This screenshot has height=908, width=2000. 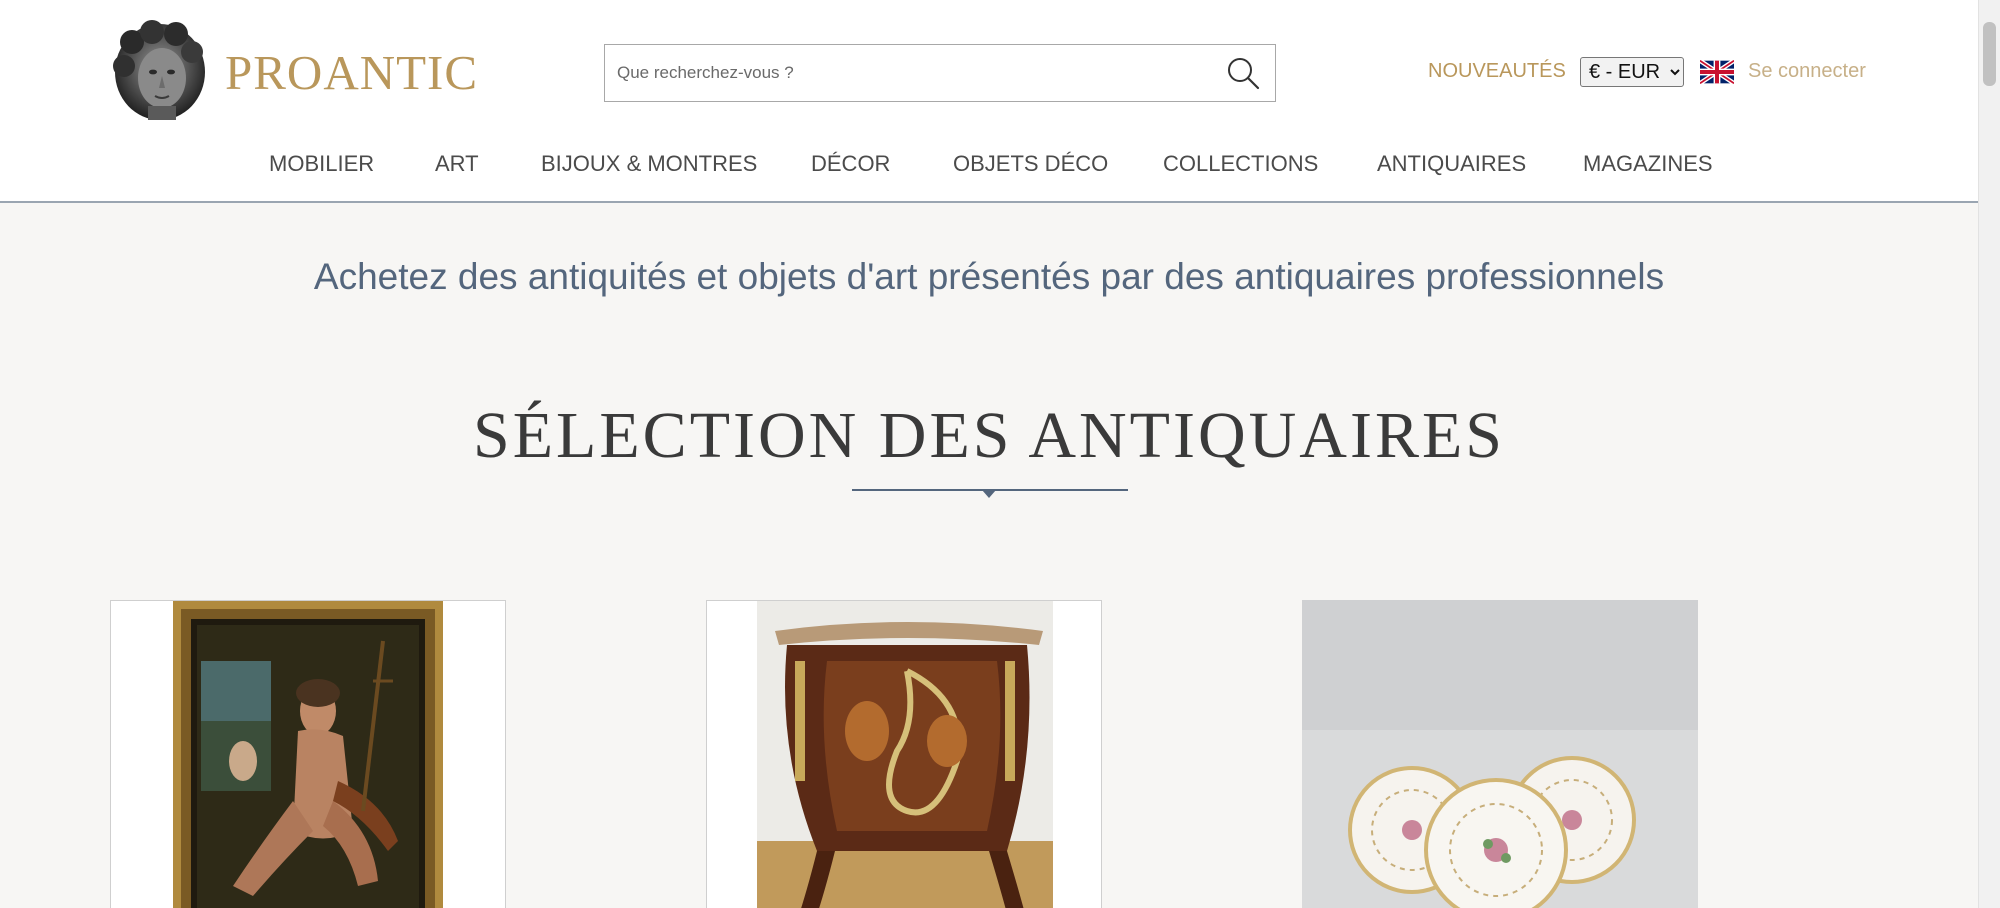 What do you see at coordinates (1451, 164) in the screenshot?
I see `nav-item-antiquaires: ANTIQUAIRES` at bounding box center [1451, 164].